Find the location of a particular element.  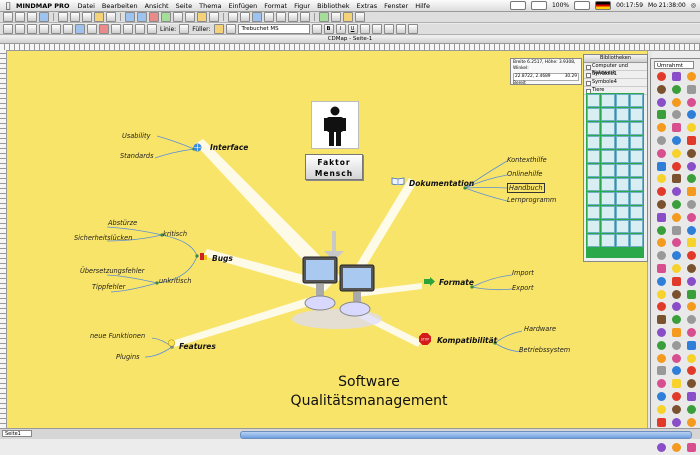

faktor-mensch-box: Faktor Mensch is located at coordinates (334, 167).